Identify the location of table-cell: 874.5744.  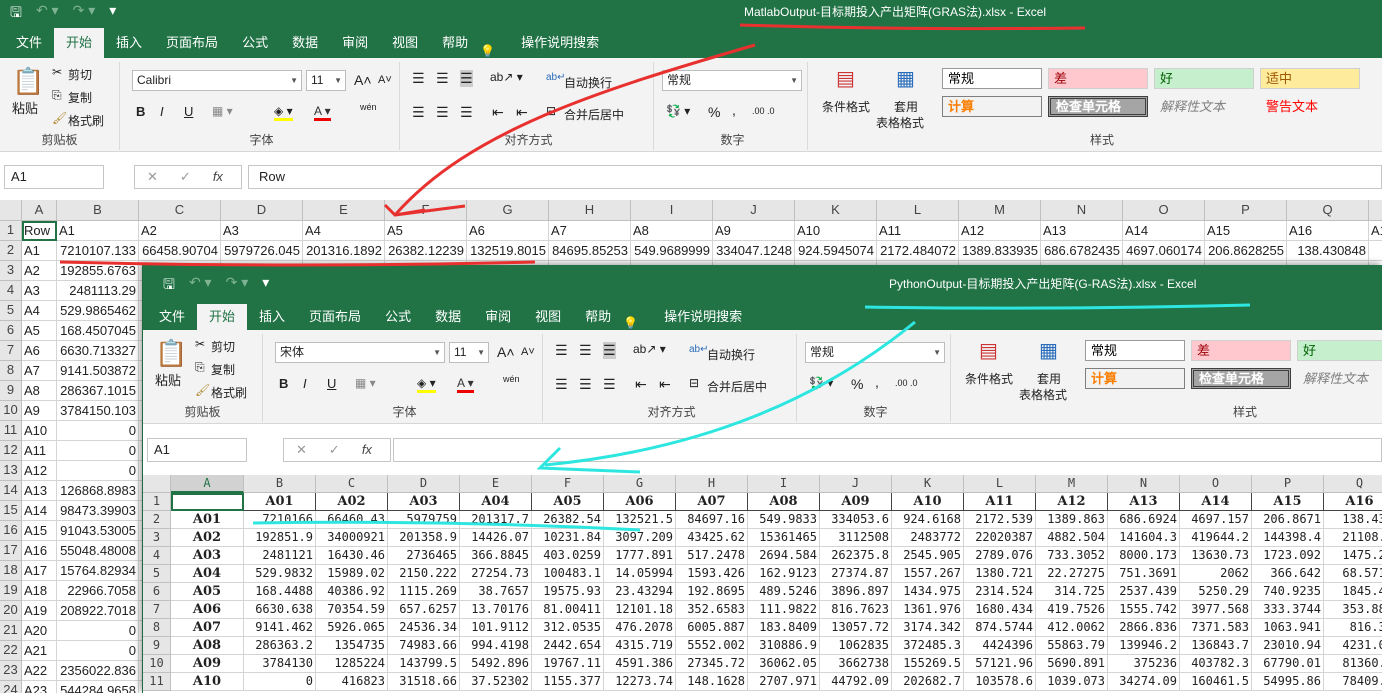
(1000, 628).